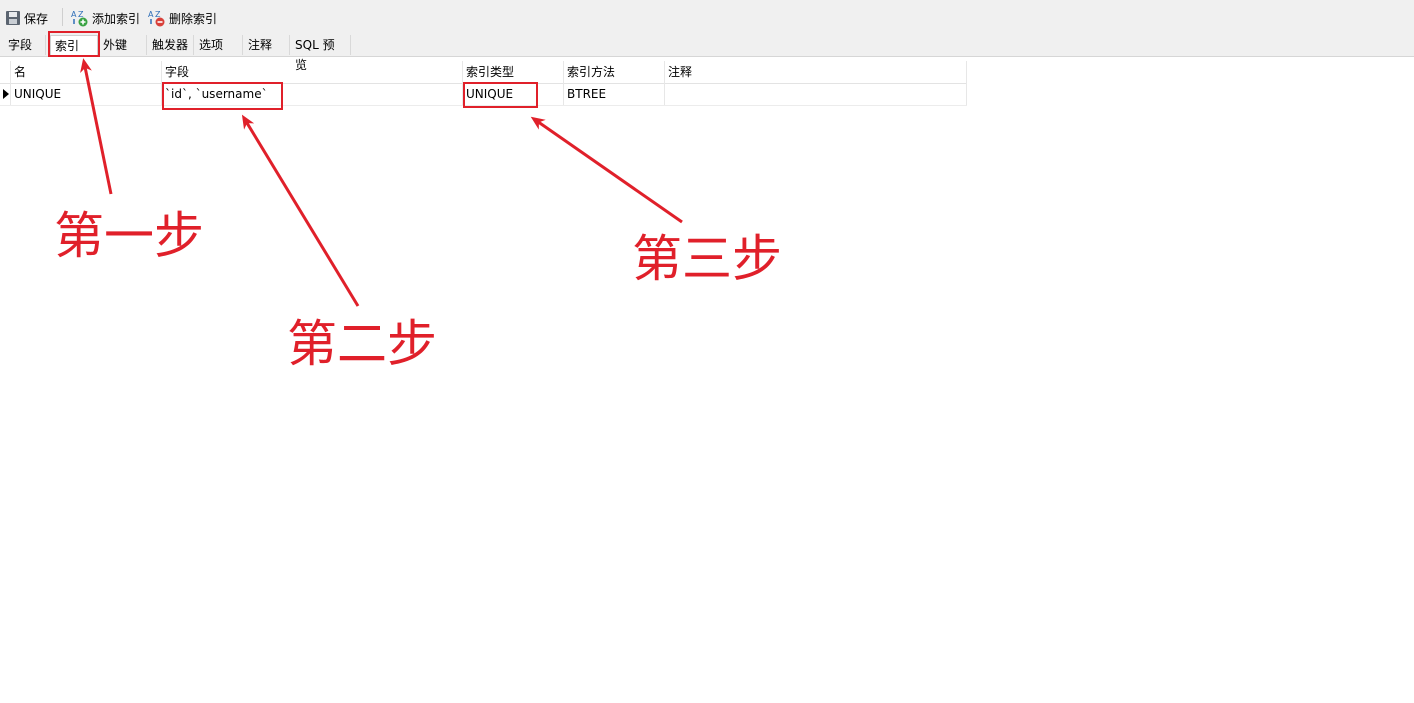  Describe the element at coordinates (613, 72) in the screenshot. I see `column-header-index-method: 索引方法` at that location.